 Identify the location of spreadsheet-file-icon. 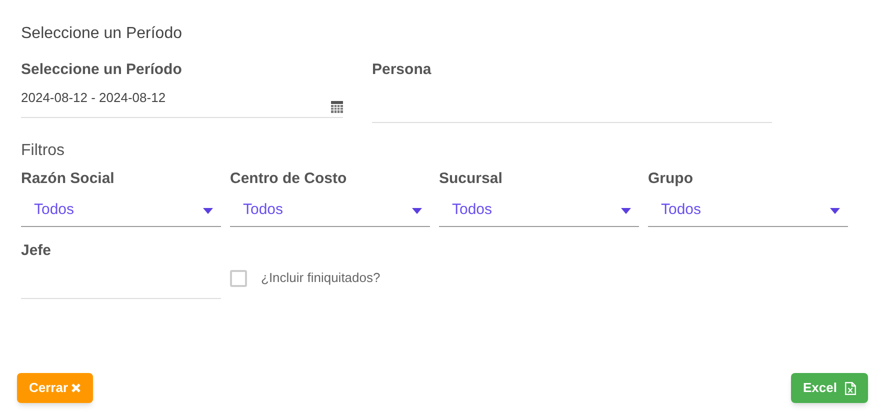
(850, 388).